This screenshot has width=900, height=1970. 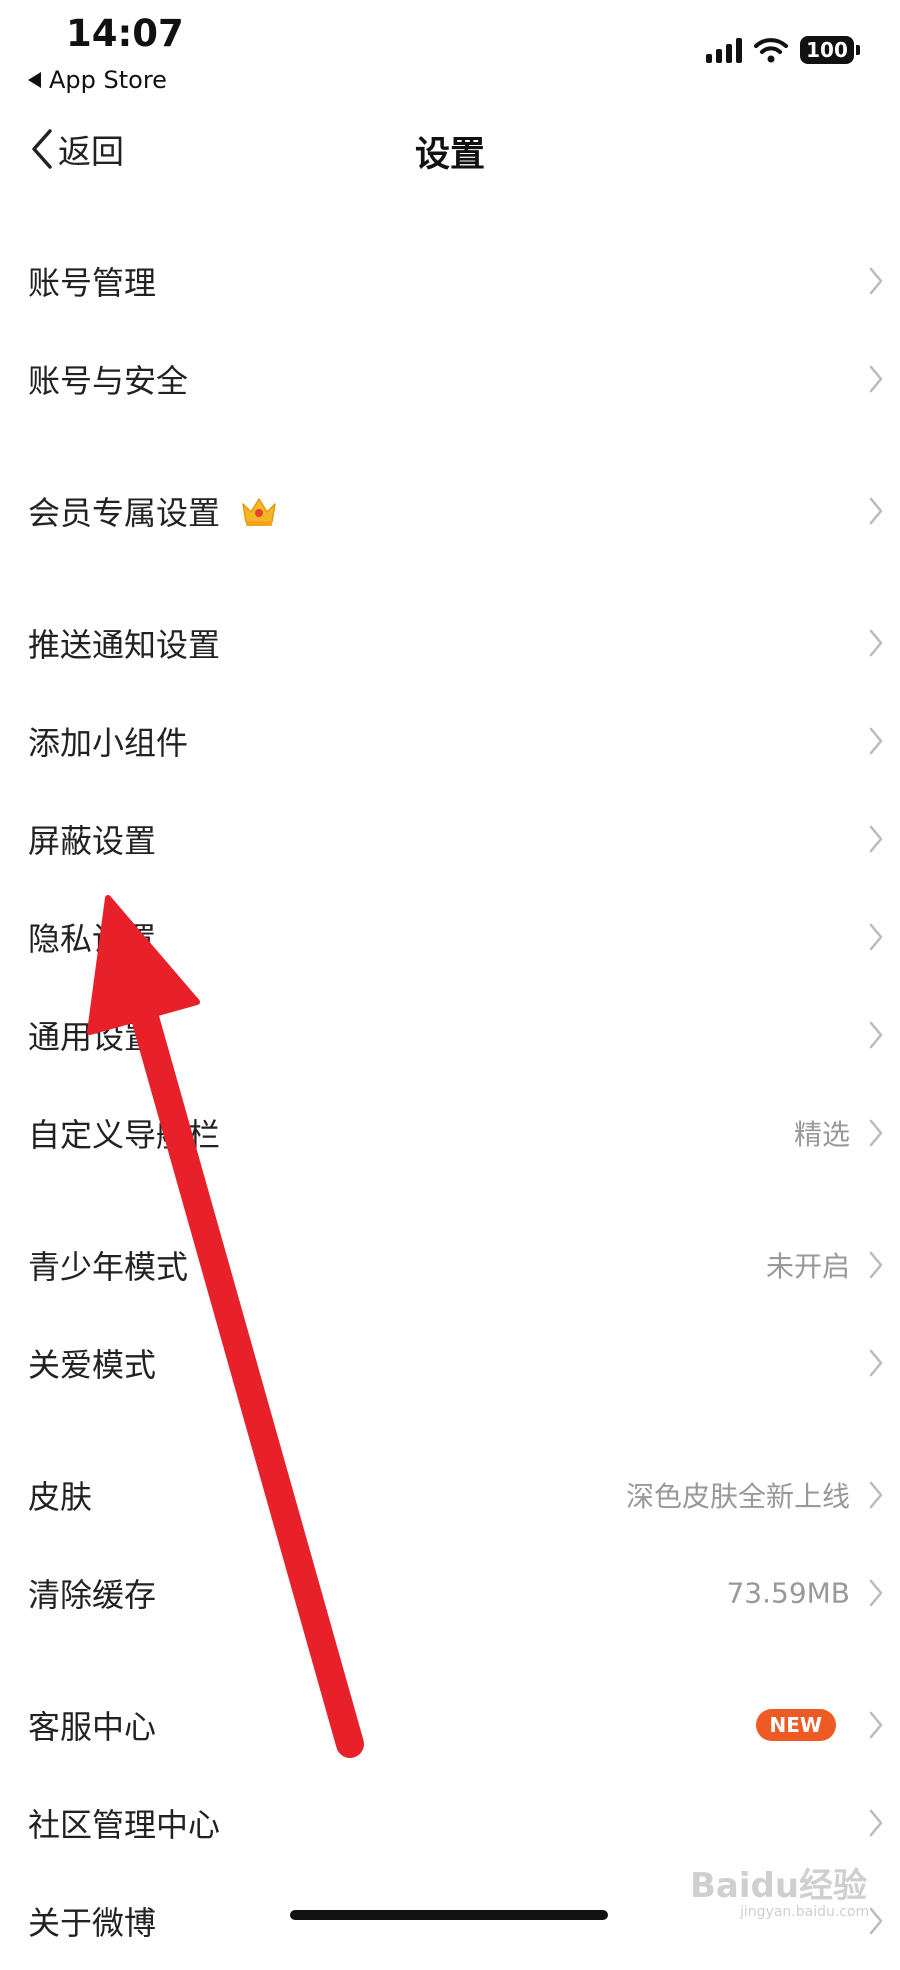 What do you see at coordinates (450, 839) in the screenshot?
I see `menu-item-block-settings: 屏蔽设置` at bounding box center [450, 839].